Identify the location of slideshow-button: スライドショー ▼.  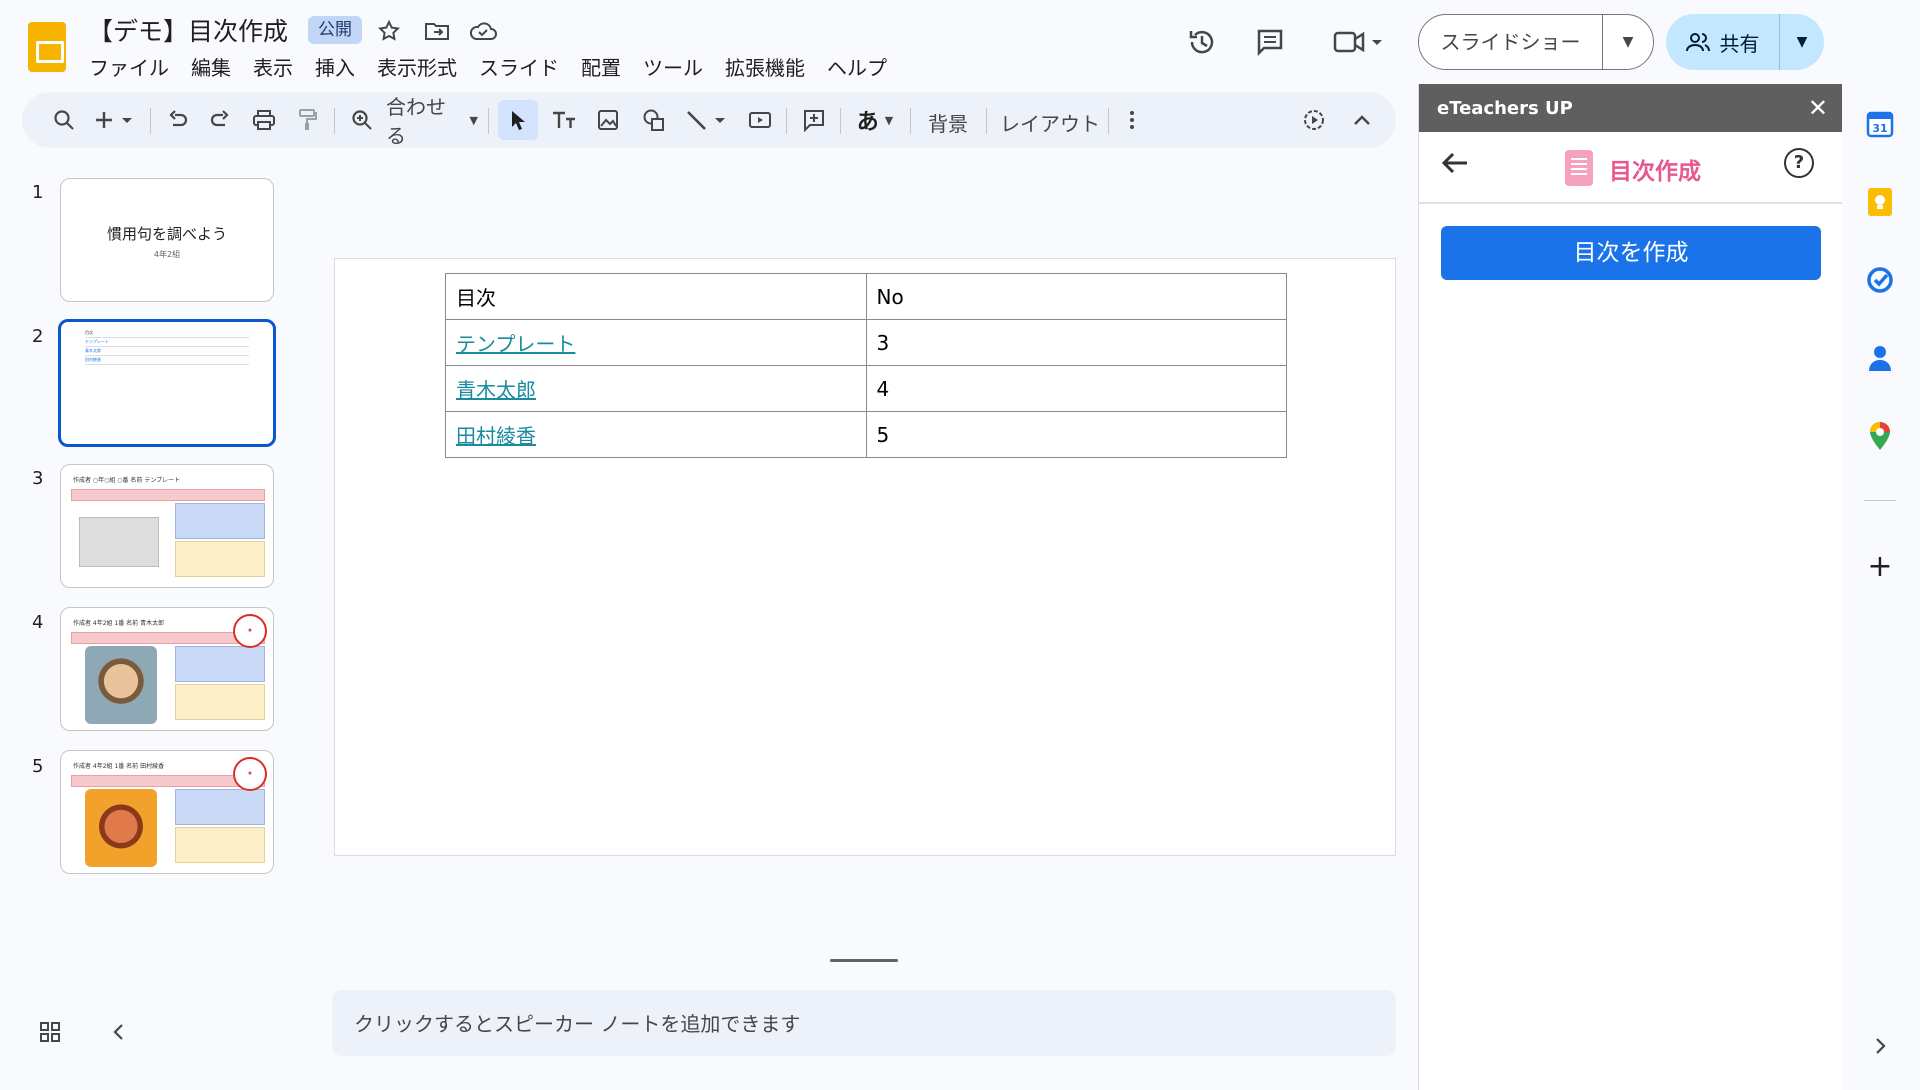
(1536, 42).